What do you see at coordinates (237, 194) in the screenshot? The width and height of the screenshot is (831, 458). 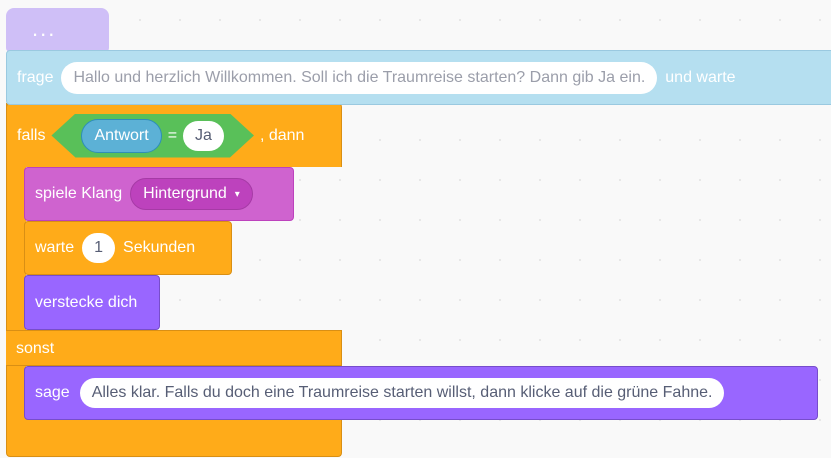 I see `chevron-down-icon: ▾` at bounding box center [237, 194].